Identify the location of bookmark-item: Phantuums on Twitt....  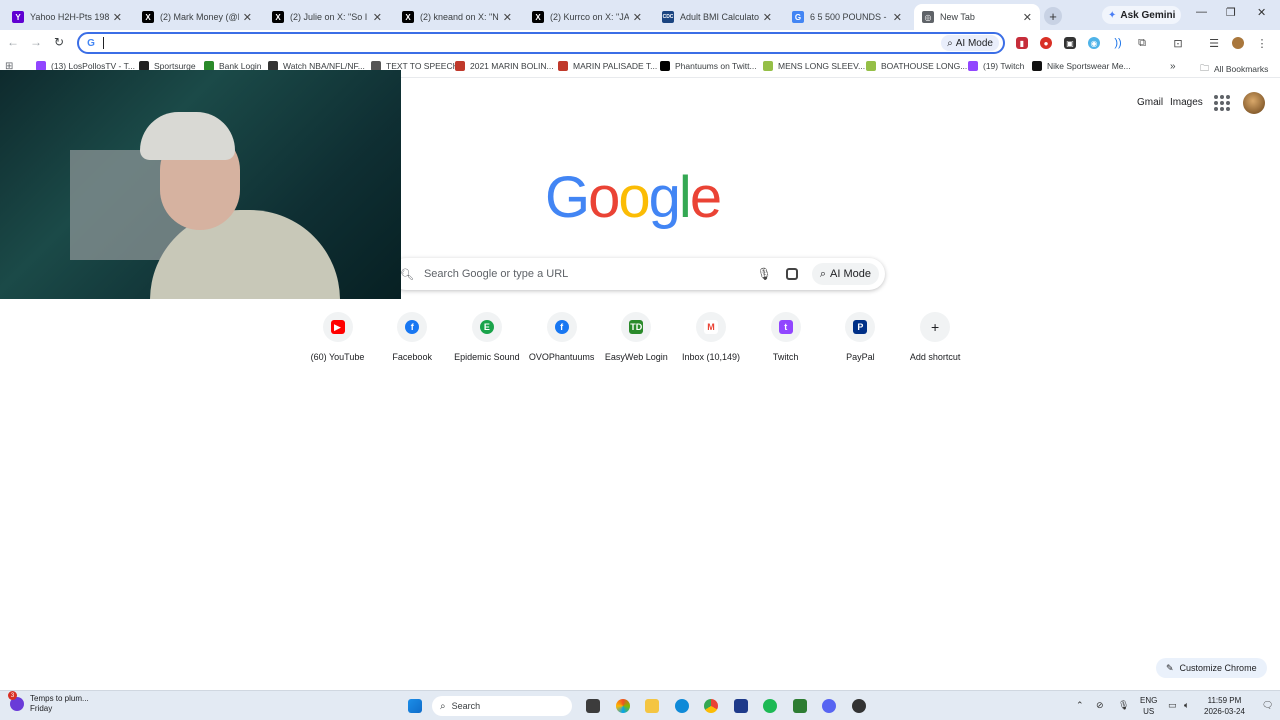
(708, 66).